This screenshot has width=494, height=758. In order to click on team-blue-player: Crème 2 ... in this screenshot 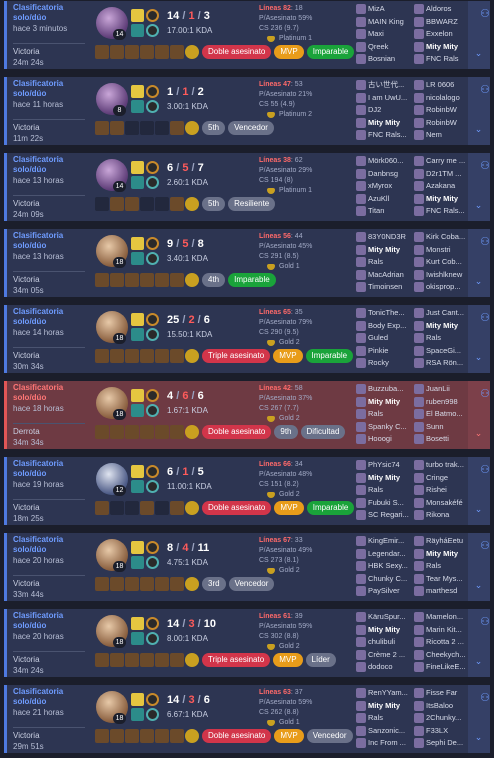, I will do `click(384, 655)`.